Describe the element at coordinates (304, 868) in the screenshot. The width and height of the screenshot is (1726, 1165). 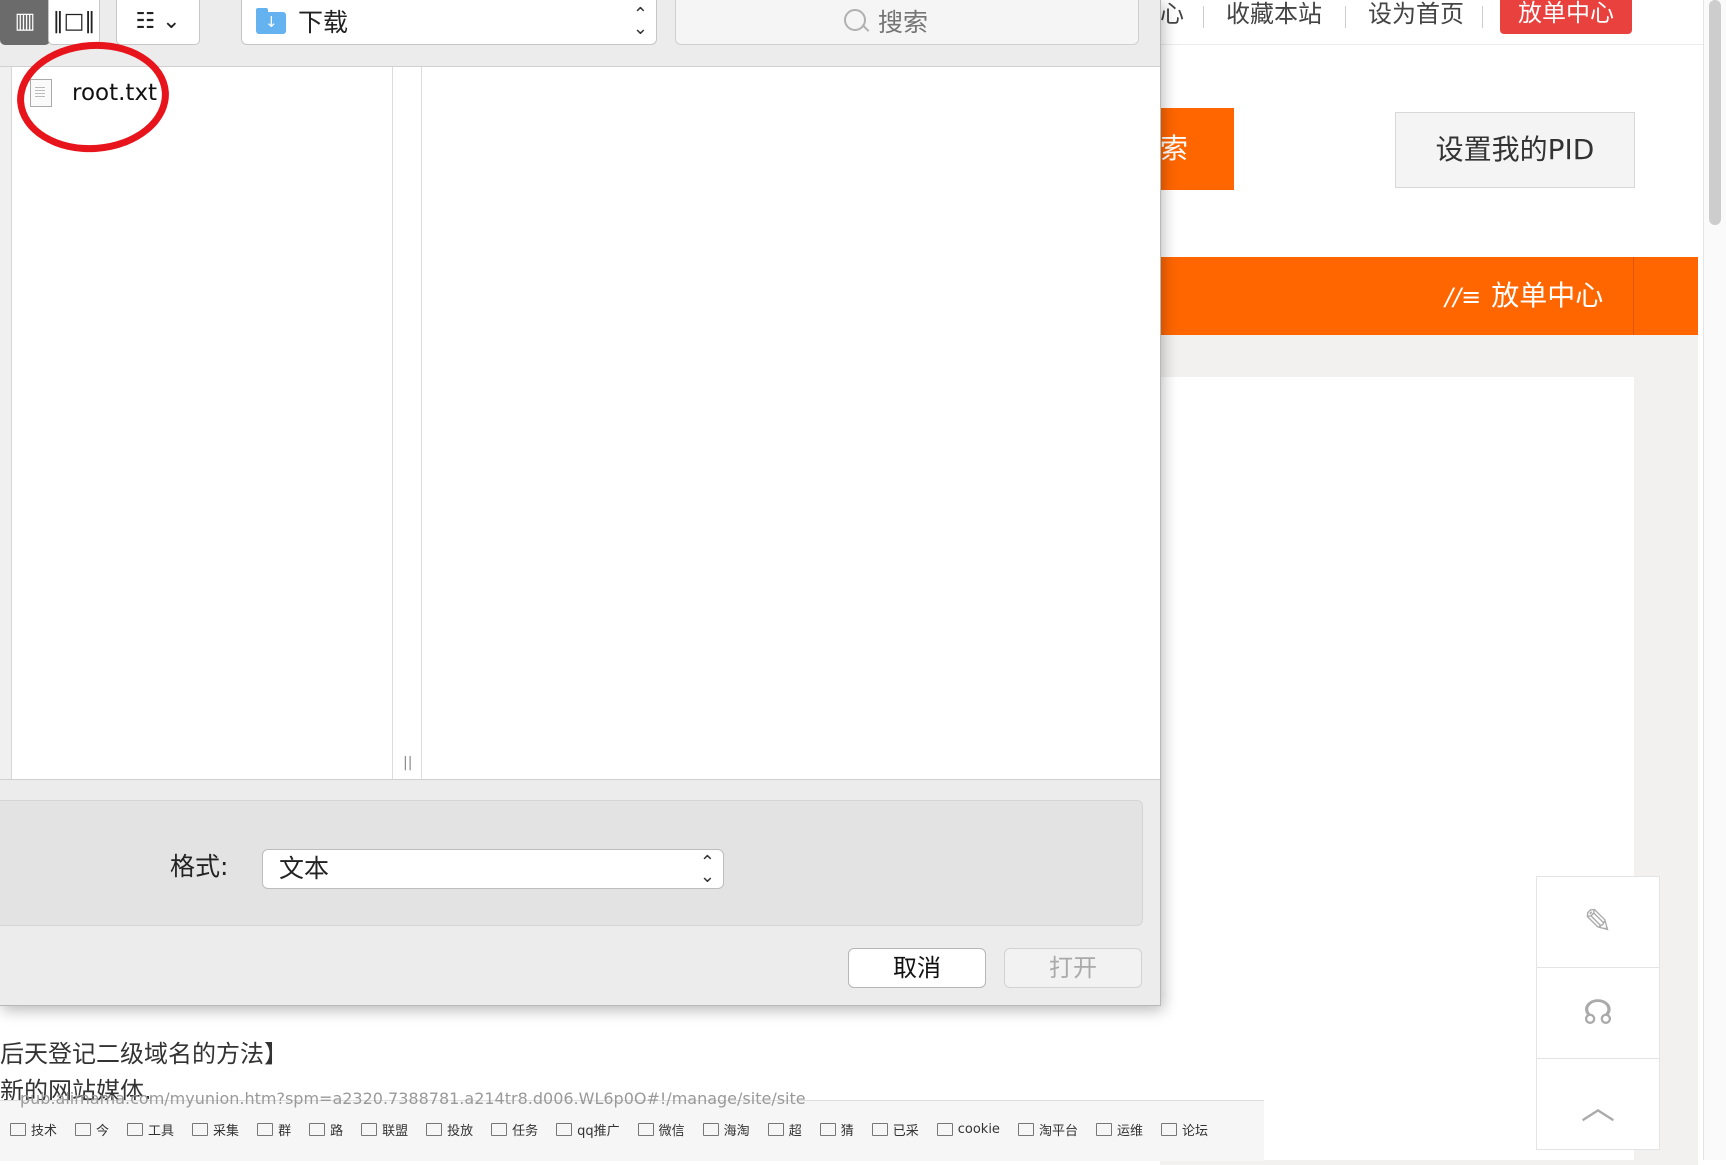
I see `format-value: 文本` at that location.